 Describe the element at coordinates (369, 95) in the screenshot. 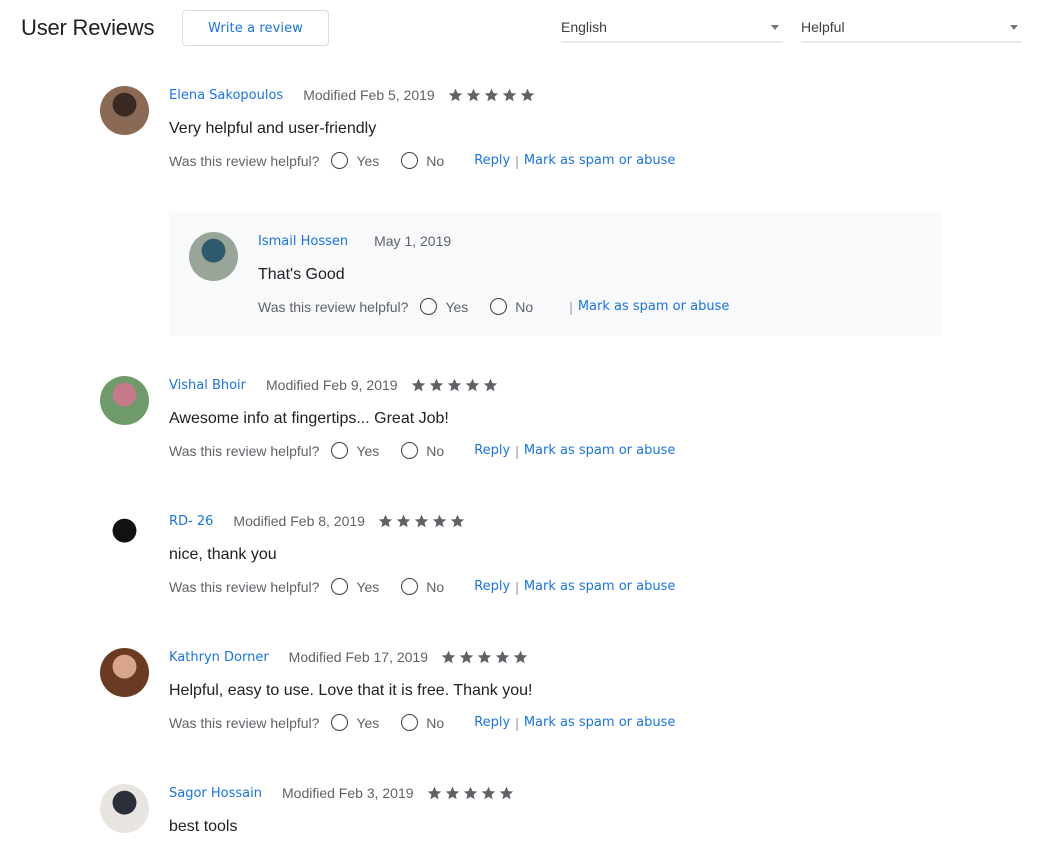

I see `review-date: Modified Feb 5, 2019` at that location.